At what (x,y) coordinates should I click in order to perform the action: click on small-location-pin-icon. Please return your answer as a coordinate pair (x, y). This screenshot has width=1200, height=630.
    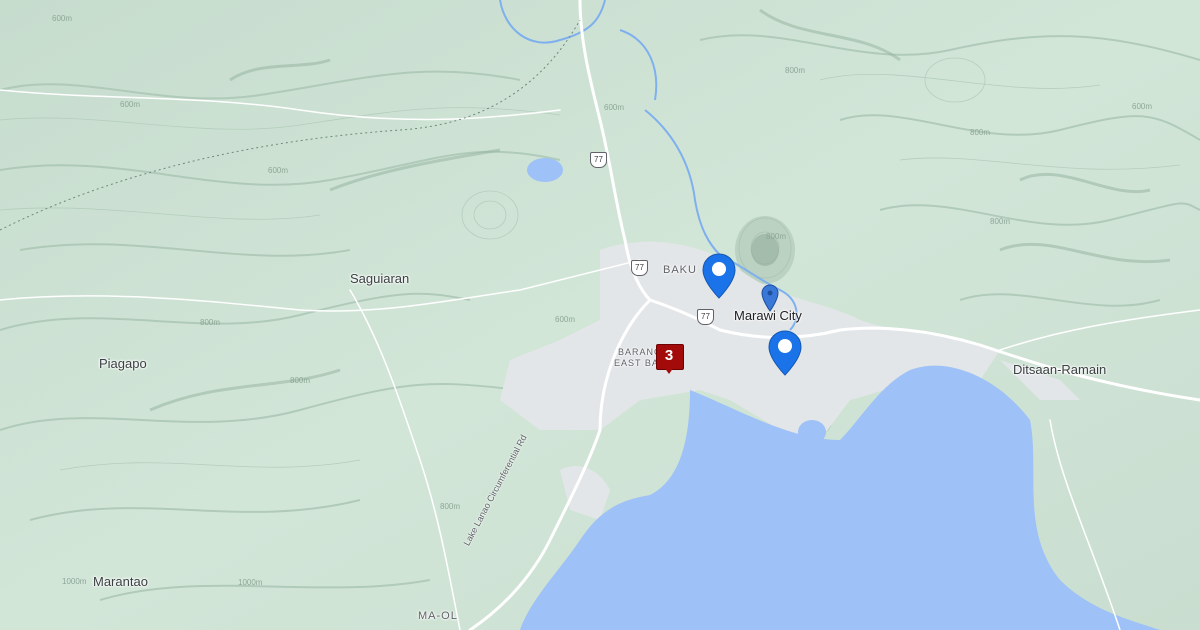
    Looking at the image, I should click on (770, 298).